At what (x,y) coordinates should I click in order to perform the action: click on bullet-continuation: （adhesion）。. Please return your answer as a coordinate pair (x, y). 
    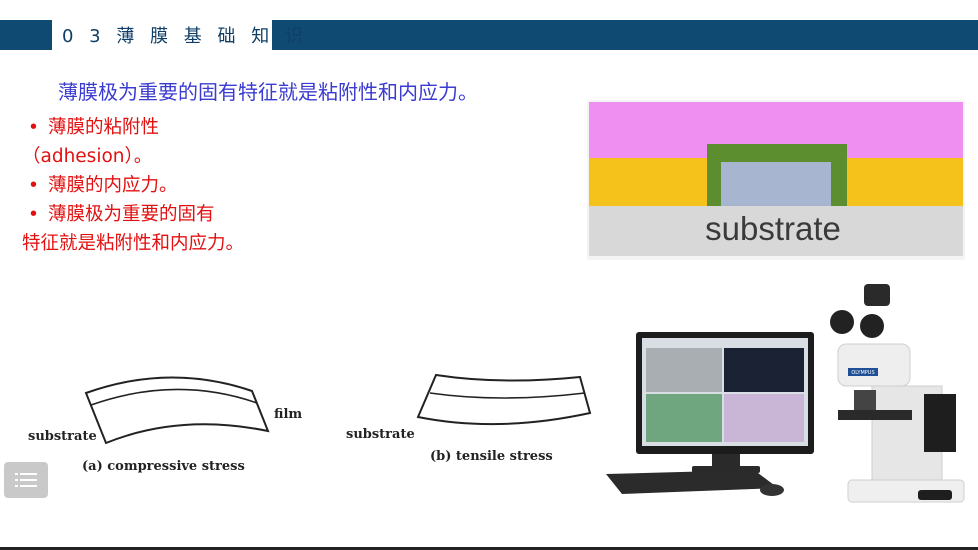
    Looking at the image, I should click on (87, 156).